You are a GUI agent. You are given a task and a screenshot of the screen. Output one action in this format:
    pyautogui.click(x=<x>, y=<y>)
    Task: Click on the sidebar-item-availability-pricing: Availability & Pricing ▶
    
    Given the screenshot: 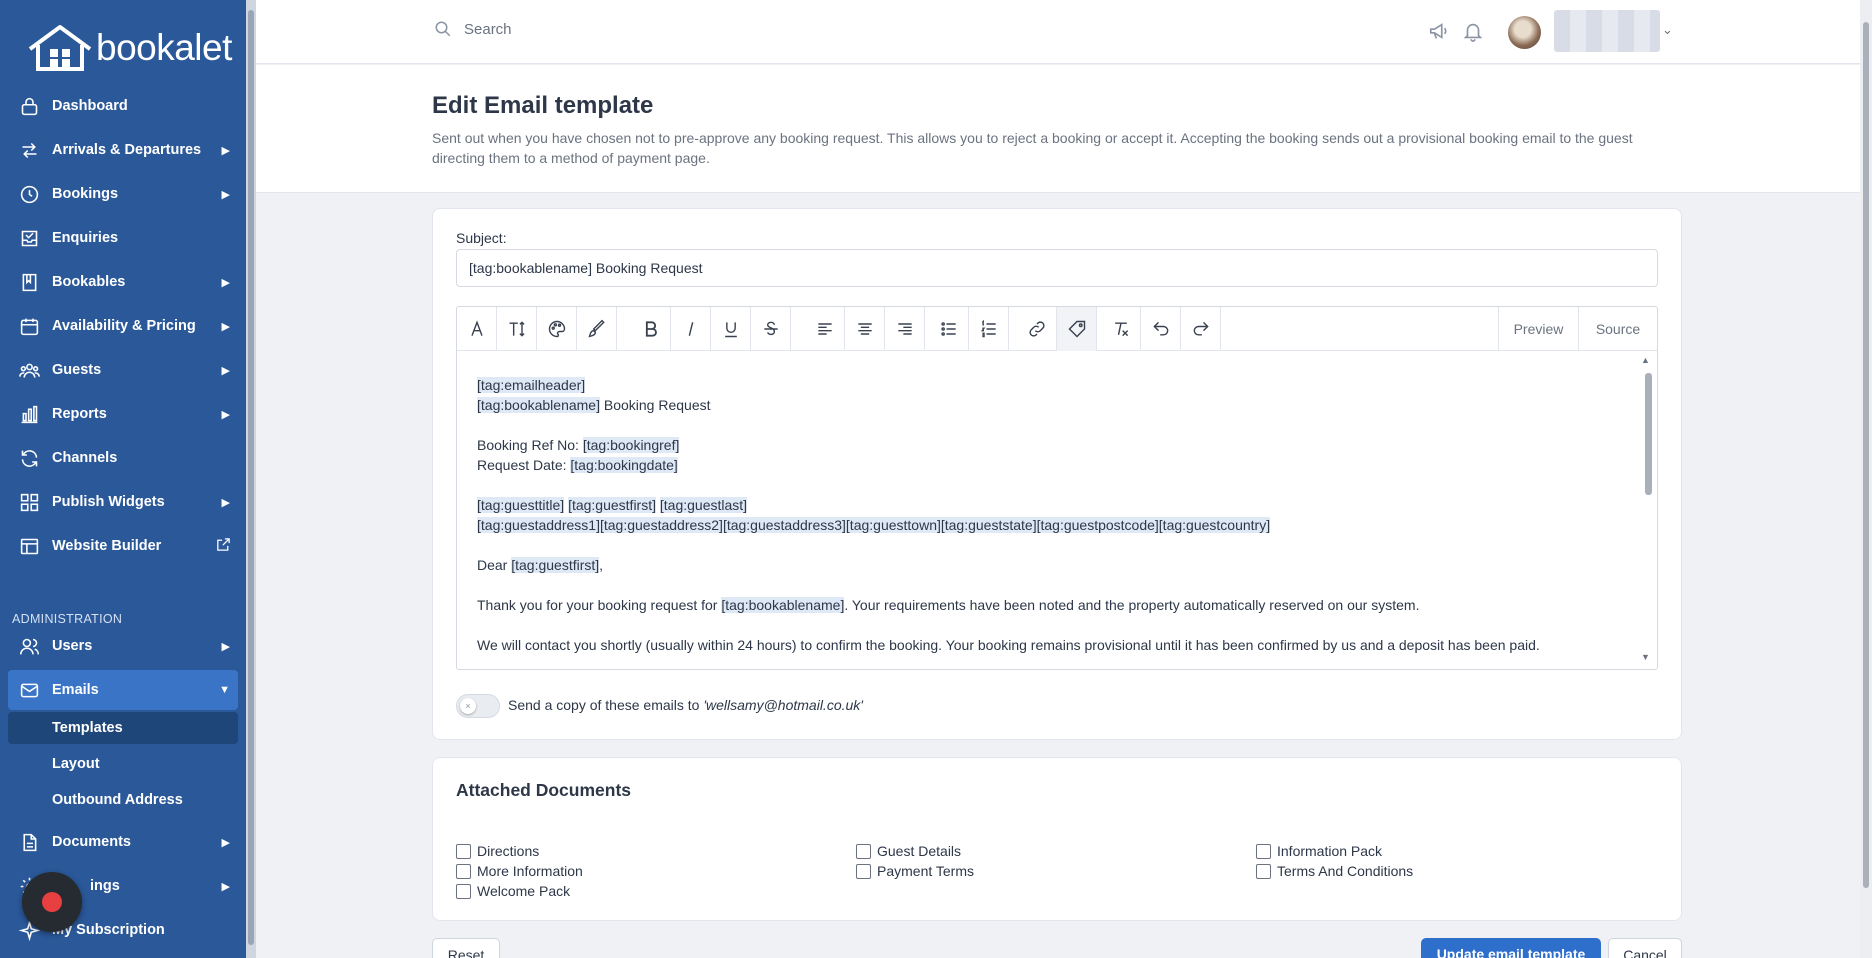 What is the action you would take?
    pyautogui.click(x=123, y=326)
    